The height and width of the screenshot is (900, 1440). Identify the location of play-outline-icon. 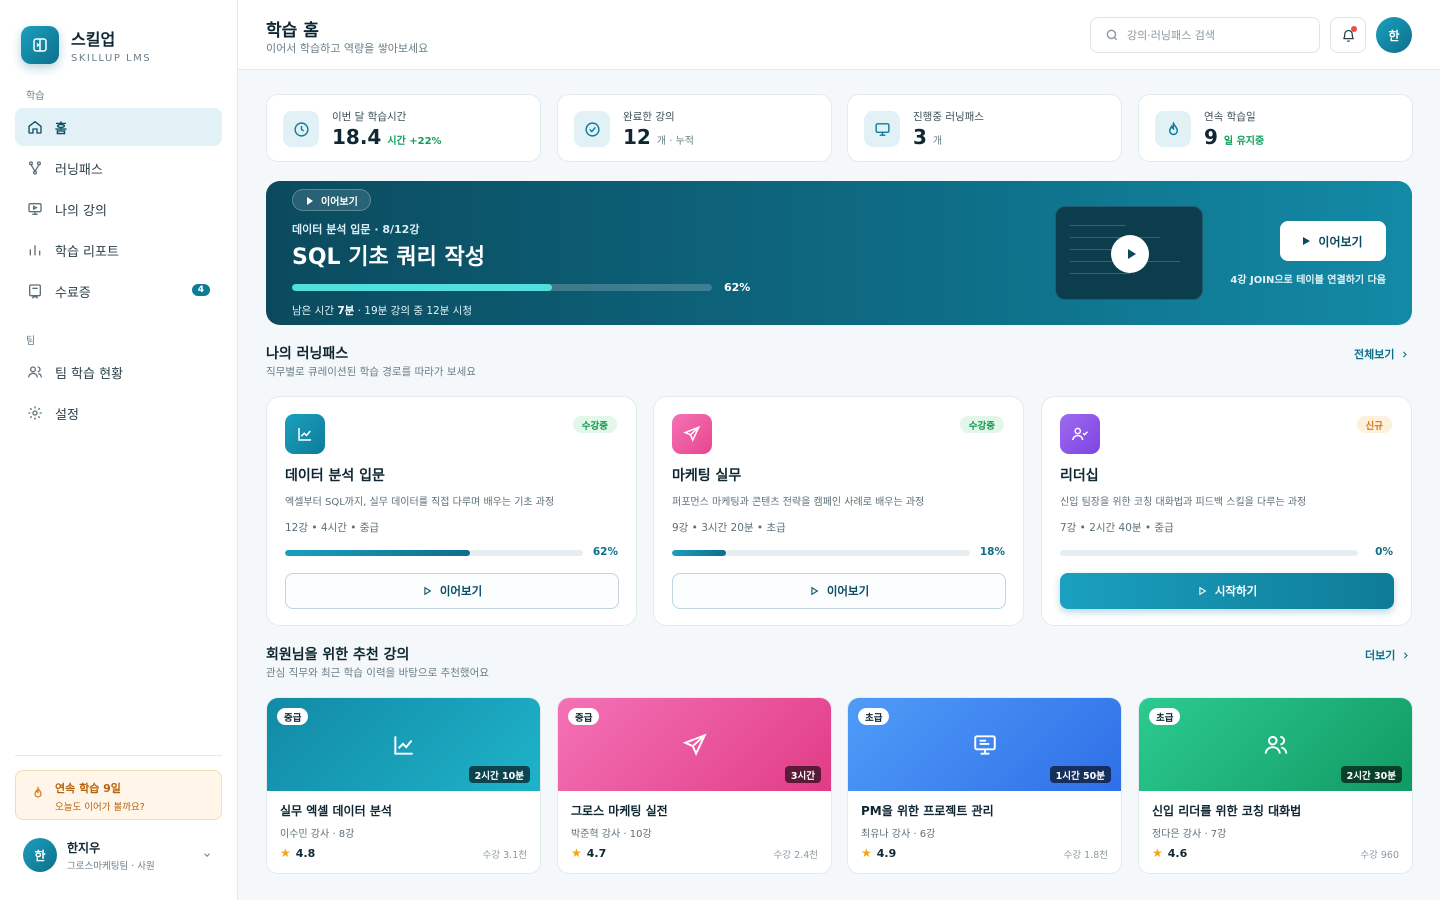
(1203, 591).